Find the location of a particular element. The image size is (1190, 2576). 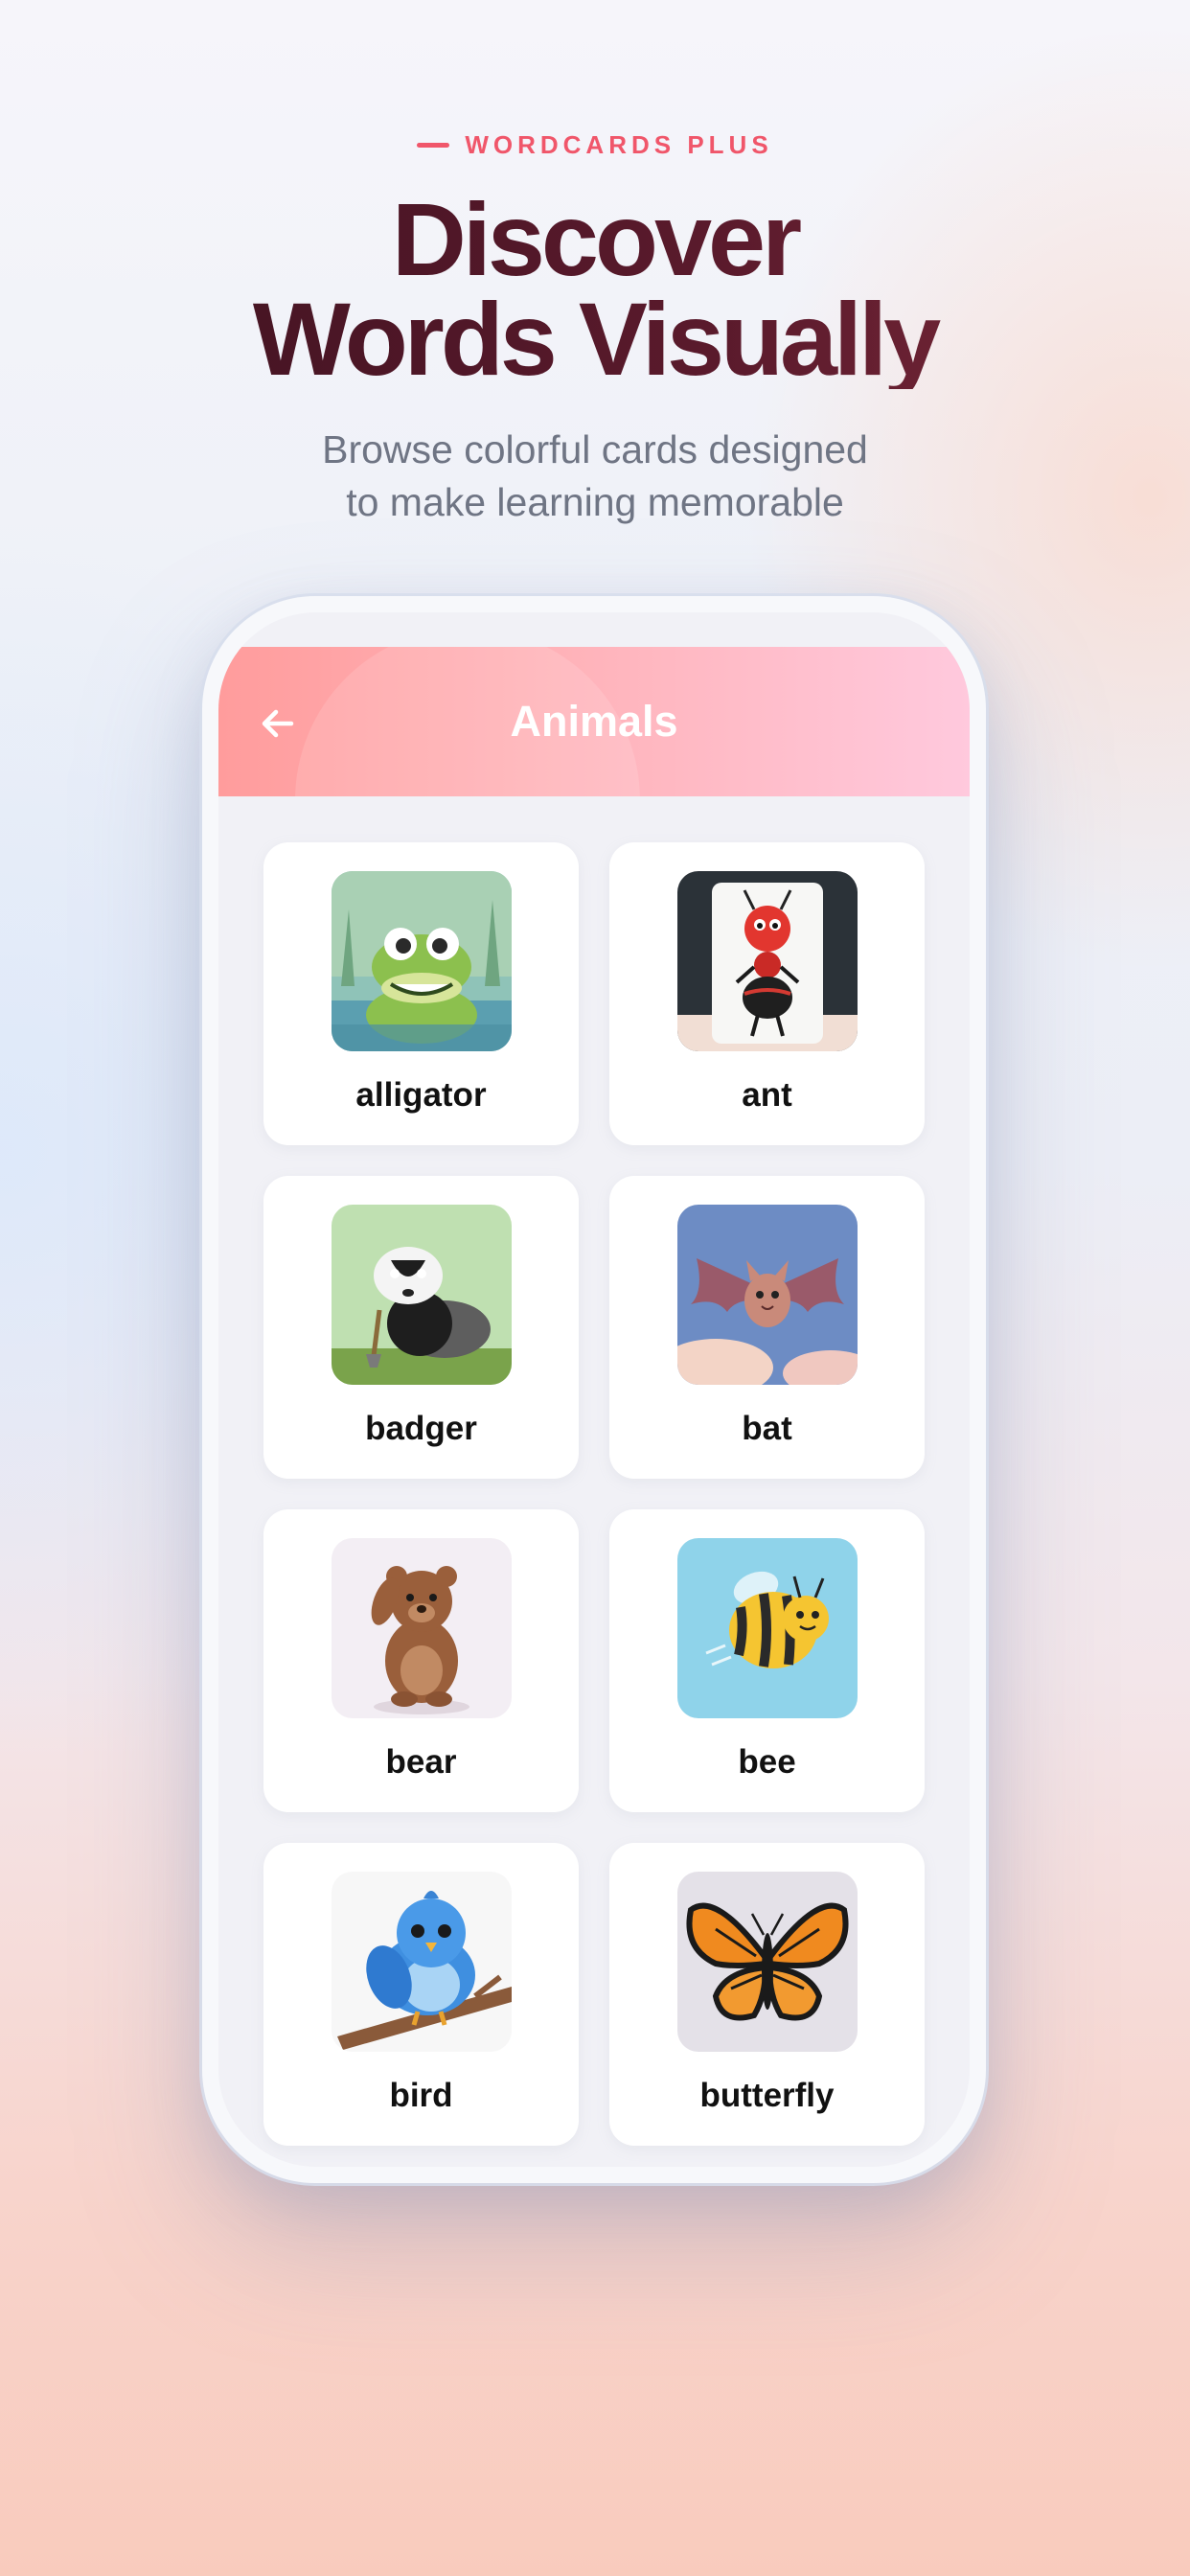

word-card-bear: bear is located at coordinates (421, 1660).